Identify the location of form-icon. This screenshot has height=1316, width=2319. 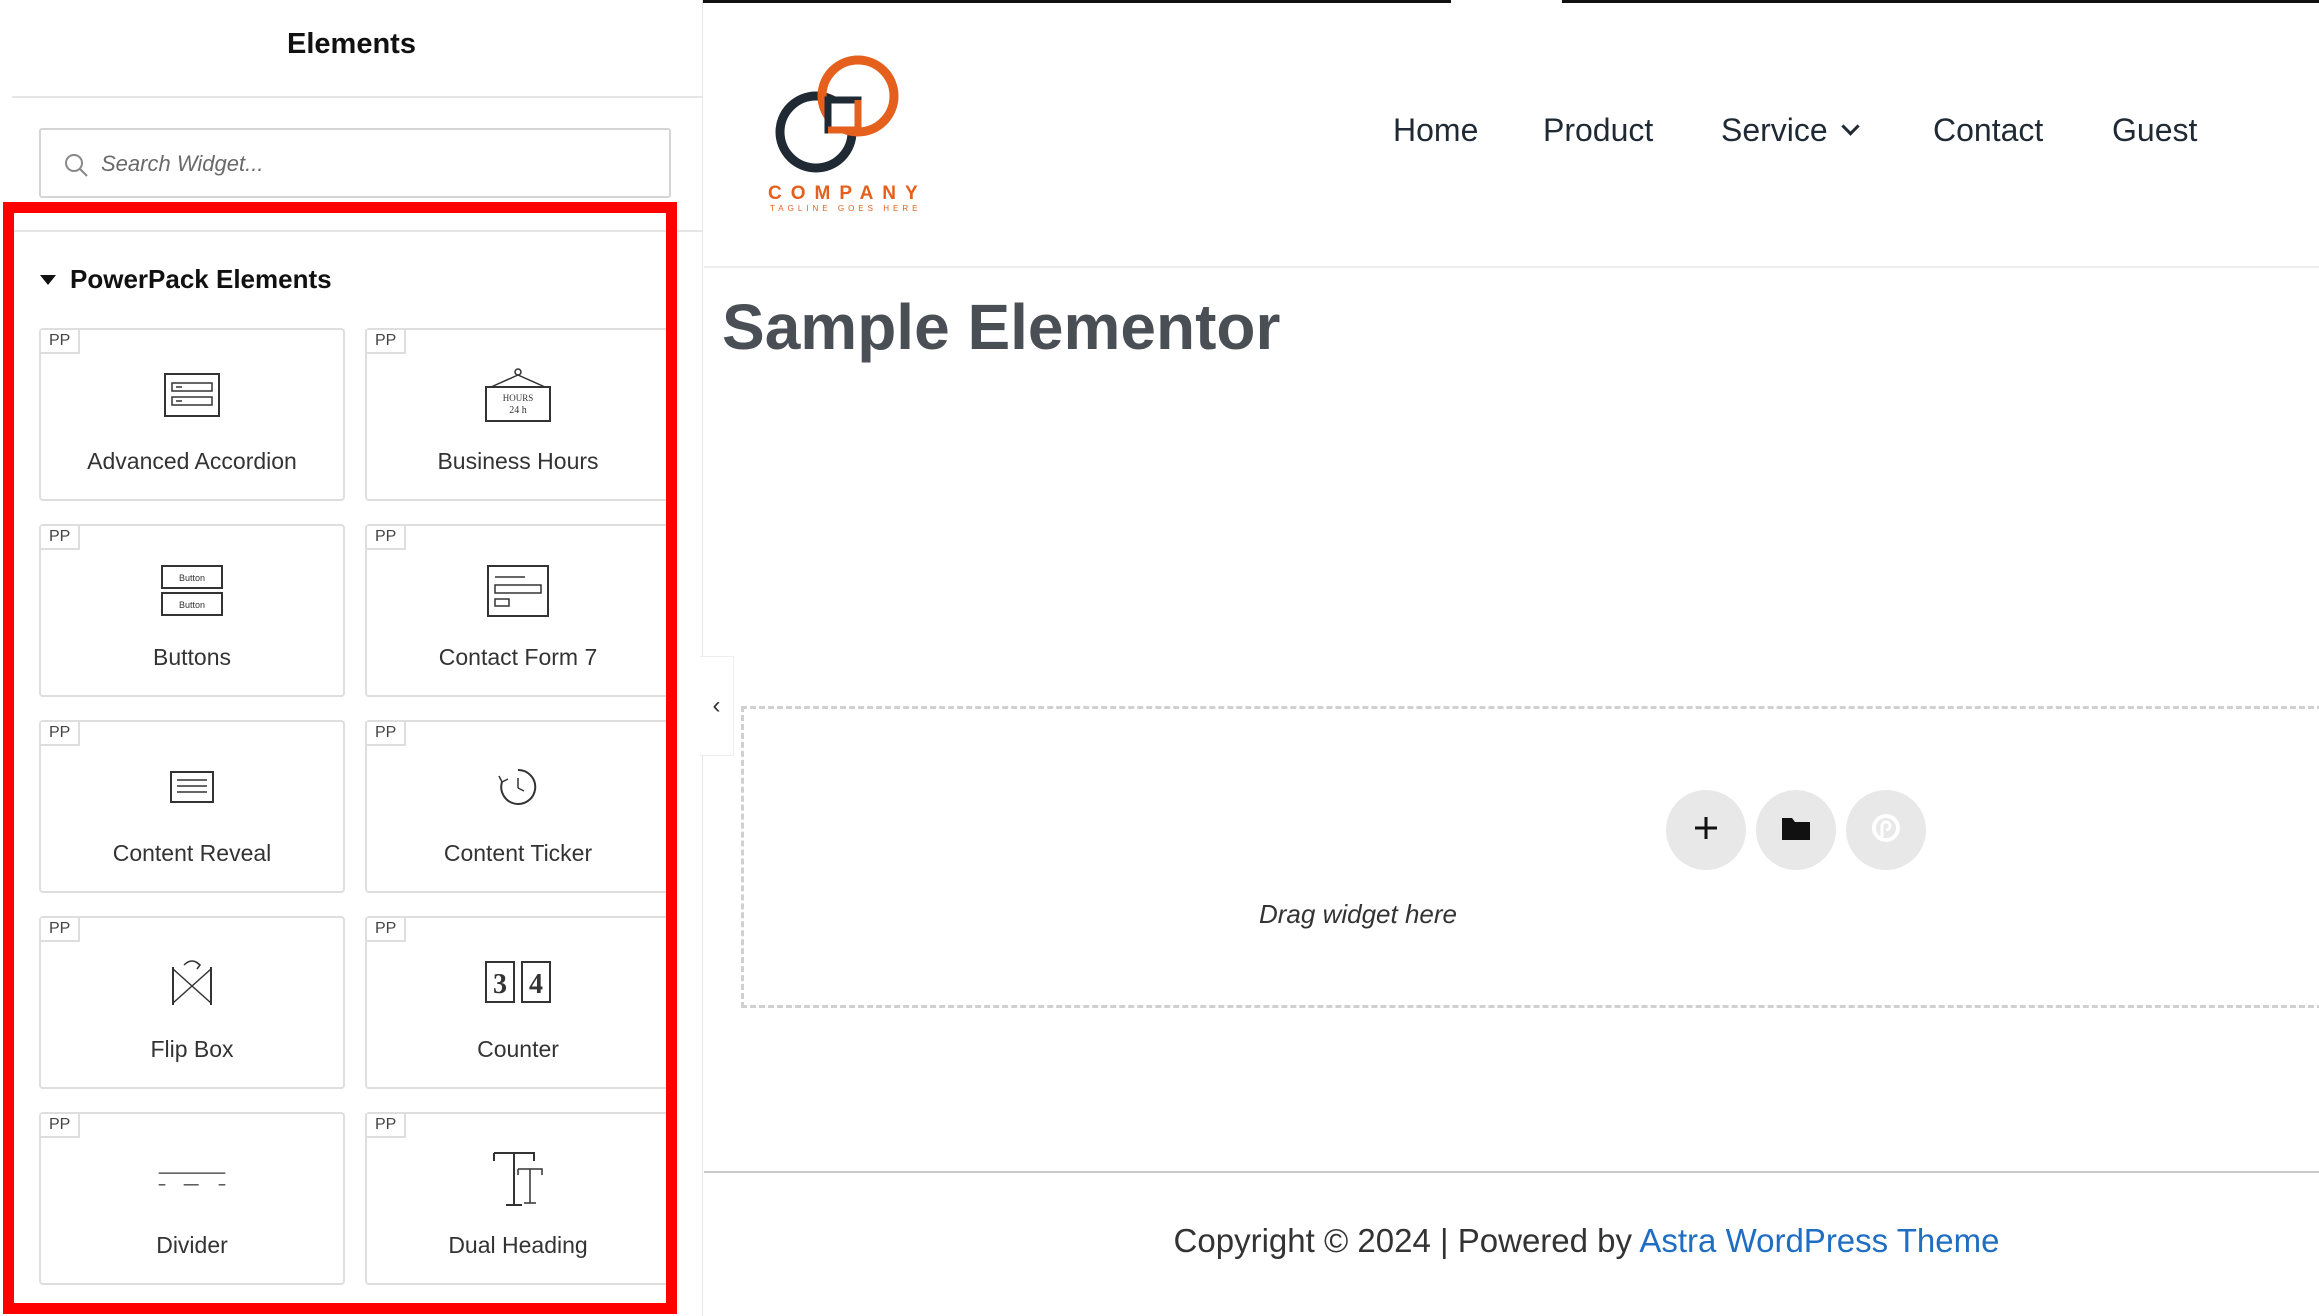
(518, 591).